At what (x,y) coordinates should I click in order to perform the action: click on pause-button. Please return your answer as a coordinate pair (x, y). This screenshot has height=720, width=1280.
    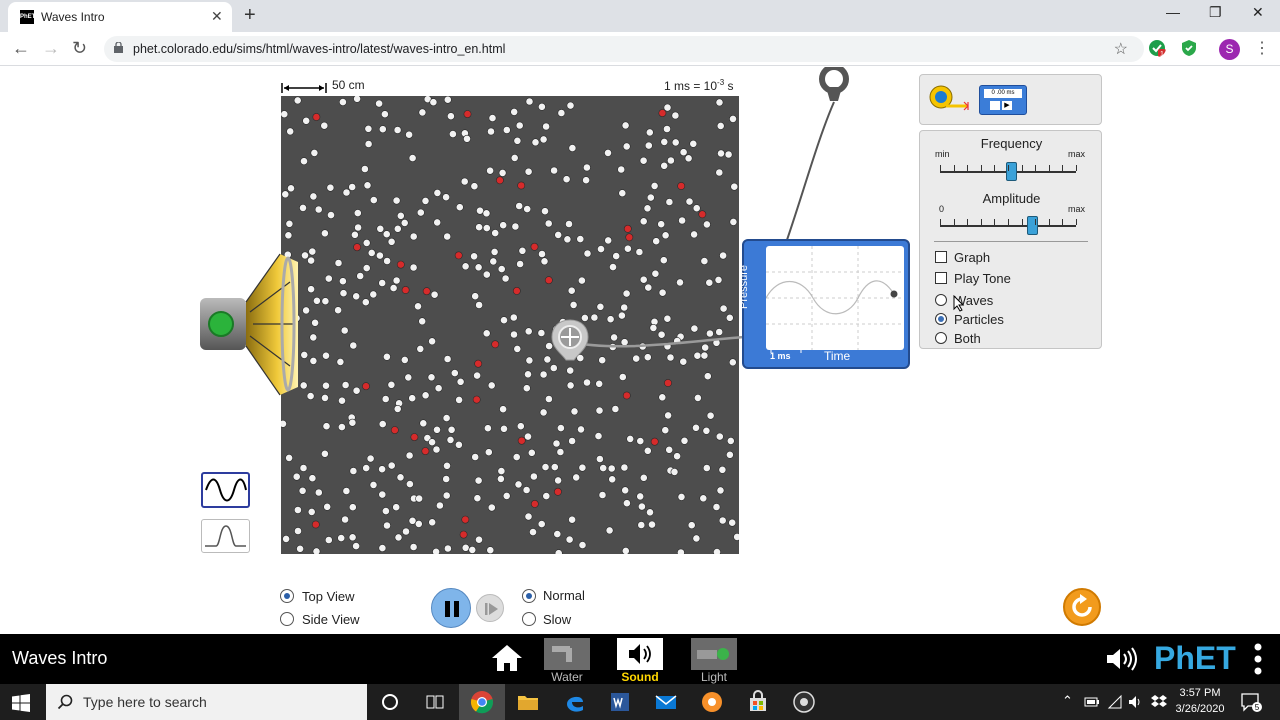
    Looking at the image, I should click on (451, 608).